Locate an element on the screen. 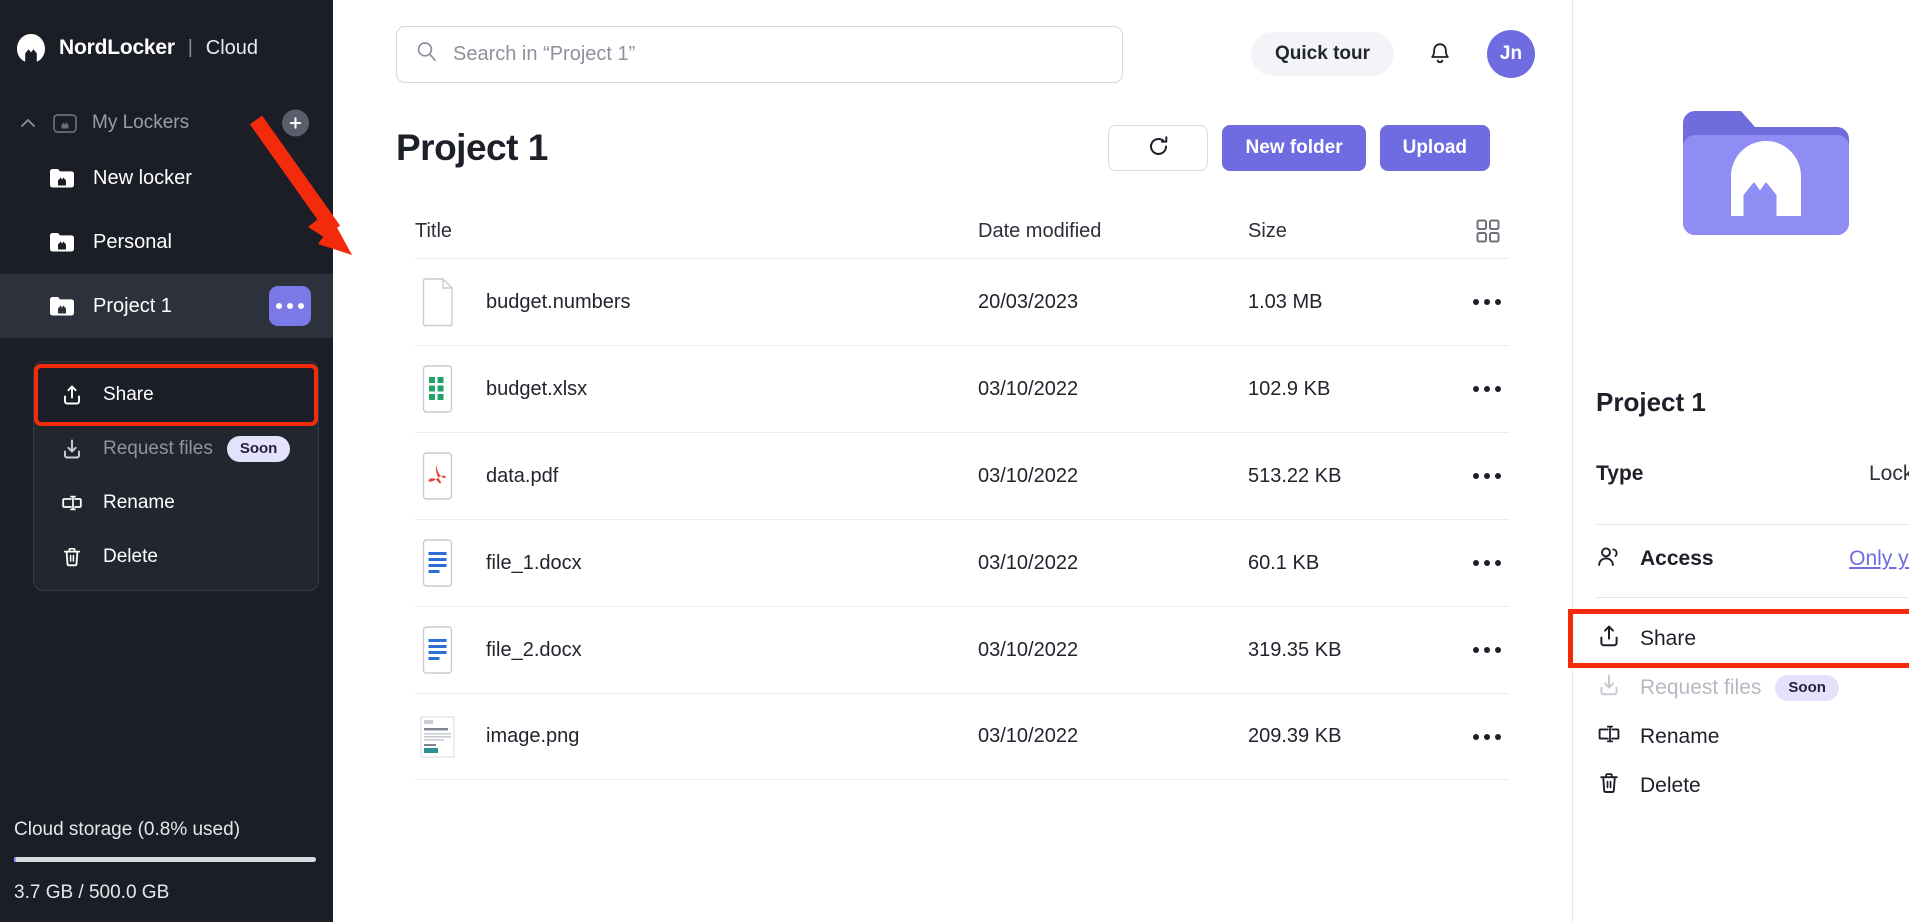  brand-logo-area: NordLocker | Cloud is located at coordinates (166, 31).